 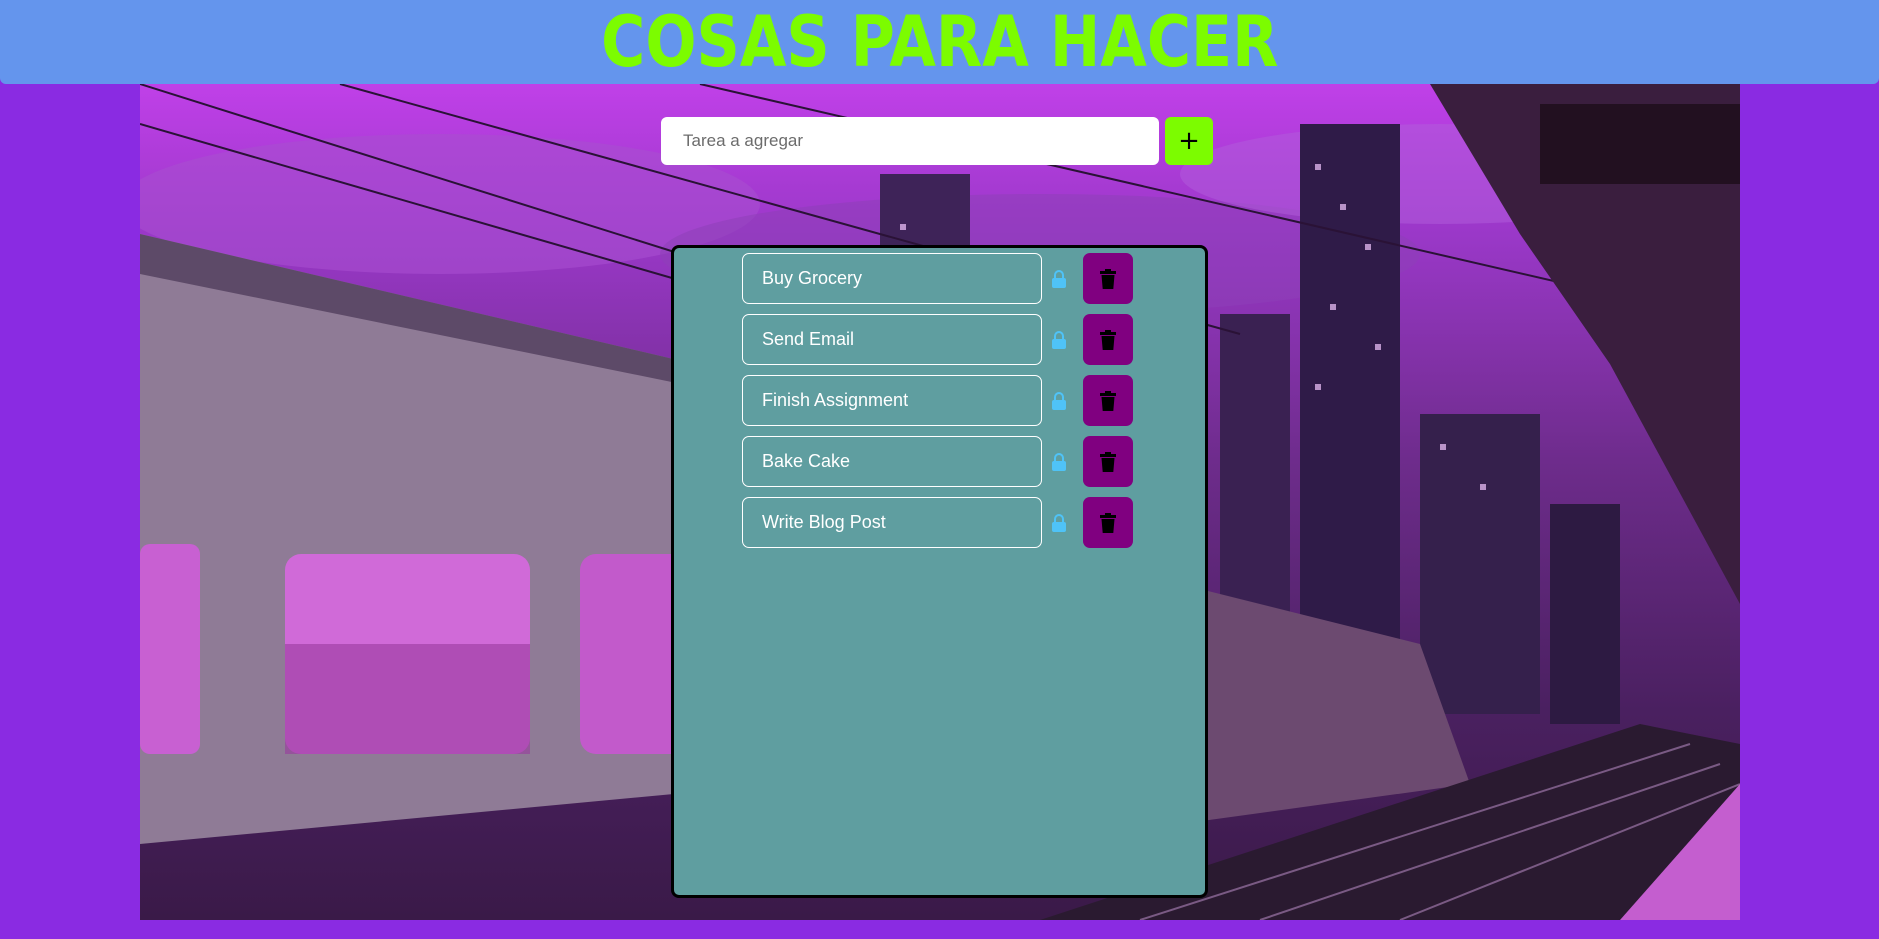 I want to click on list-item: Bake Cake, so click(x=937, y=461).